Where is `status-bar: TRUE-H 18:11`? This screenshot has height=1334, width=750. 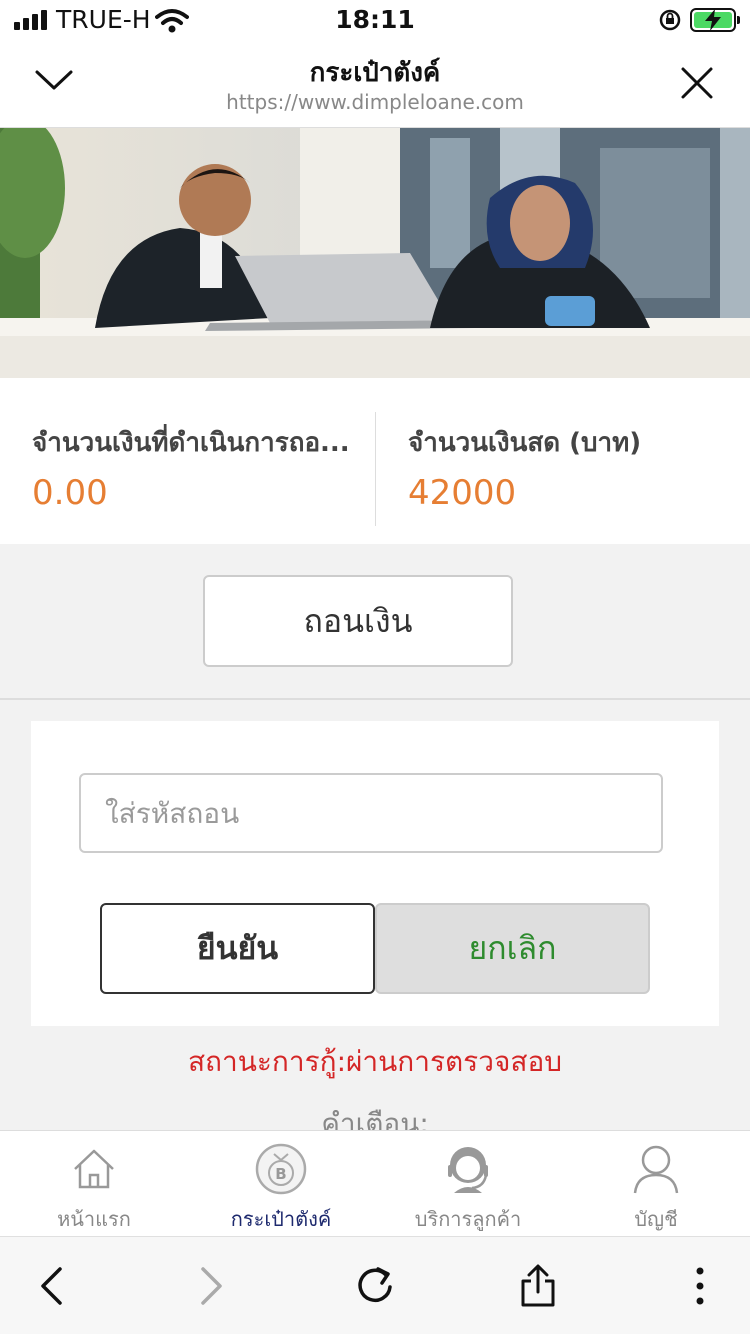 status-bar: TRUE-H 18:11 is located at coordinates (375, 20).